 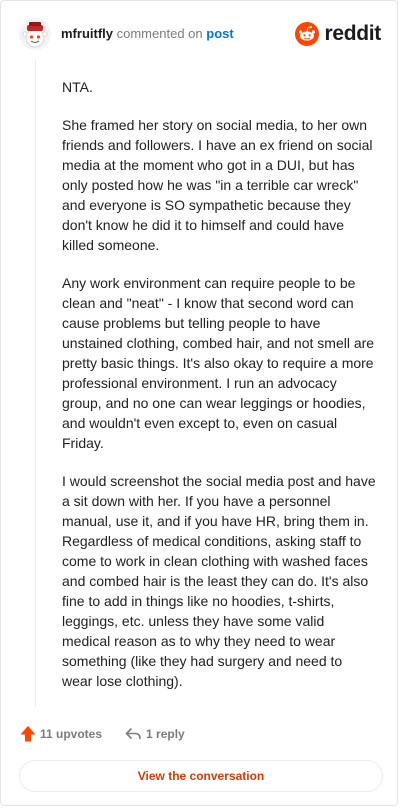 What do you see at coordinates (219, 33) in the screenshot?
I see `post-link: post` at bounding box center [219, 33].